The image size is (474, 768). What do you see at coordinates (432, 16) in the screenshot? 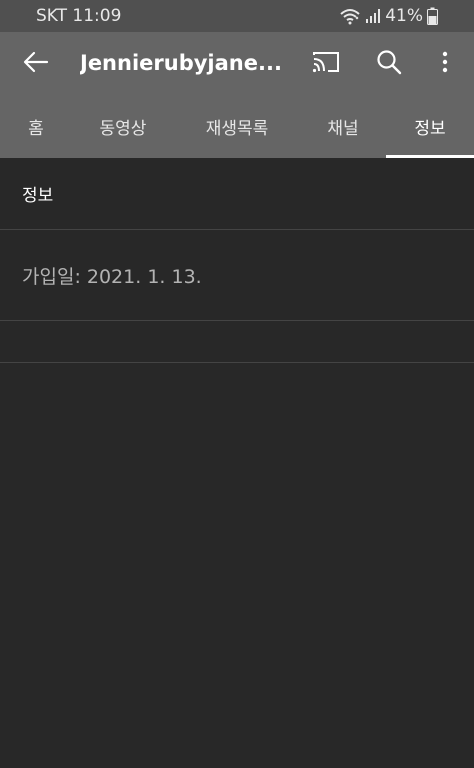
I see `battery-icon` at bounding box center [432, 16].